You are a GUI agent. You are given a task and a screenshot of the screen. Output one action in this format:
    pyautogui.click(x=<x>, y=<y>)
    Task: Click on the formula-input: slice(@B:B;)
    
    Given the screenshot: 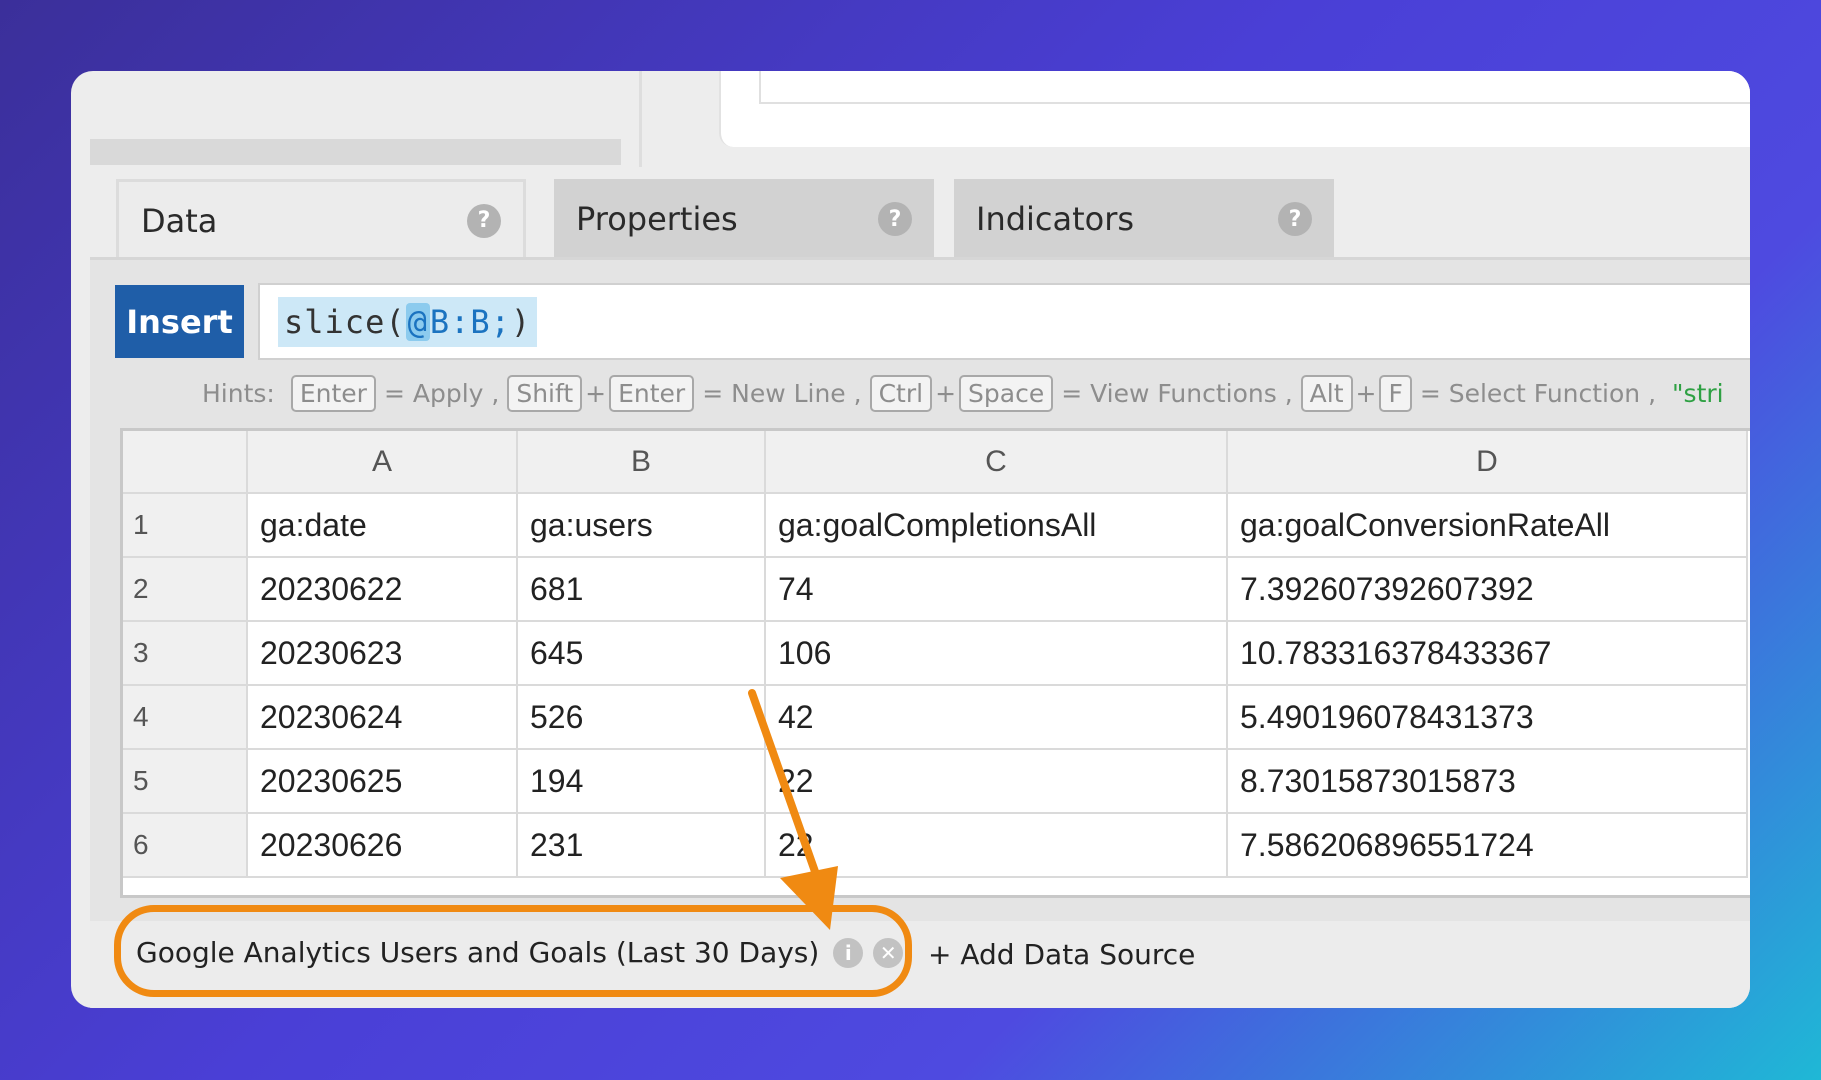 What is the action you would take?
    pyautogui.click(x=1004, y=321)
    